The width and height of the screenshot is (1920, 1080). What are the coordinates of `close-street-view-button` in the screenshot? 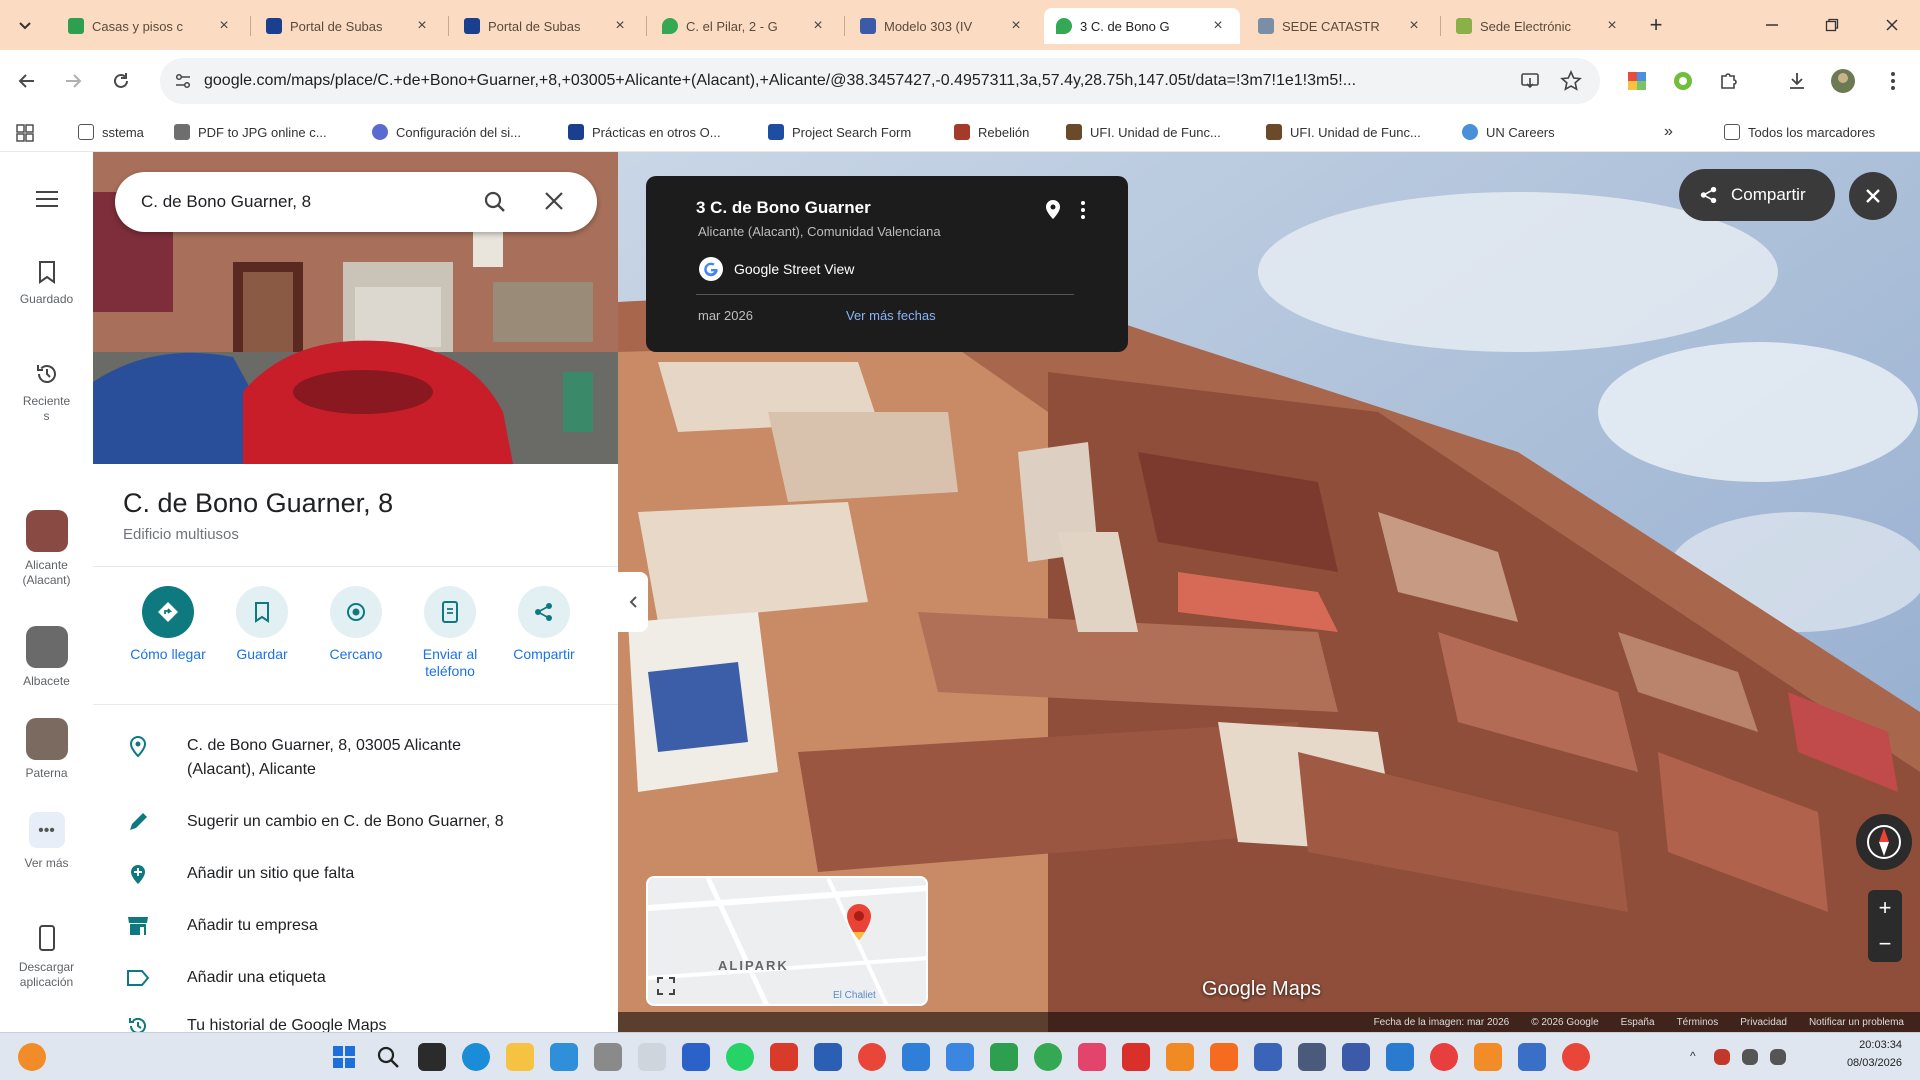 It's located at (1873, 196).